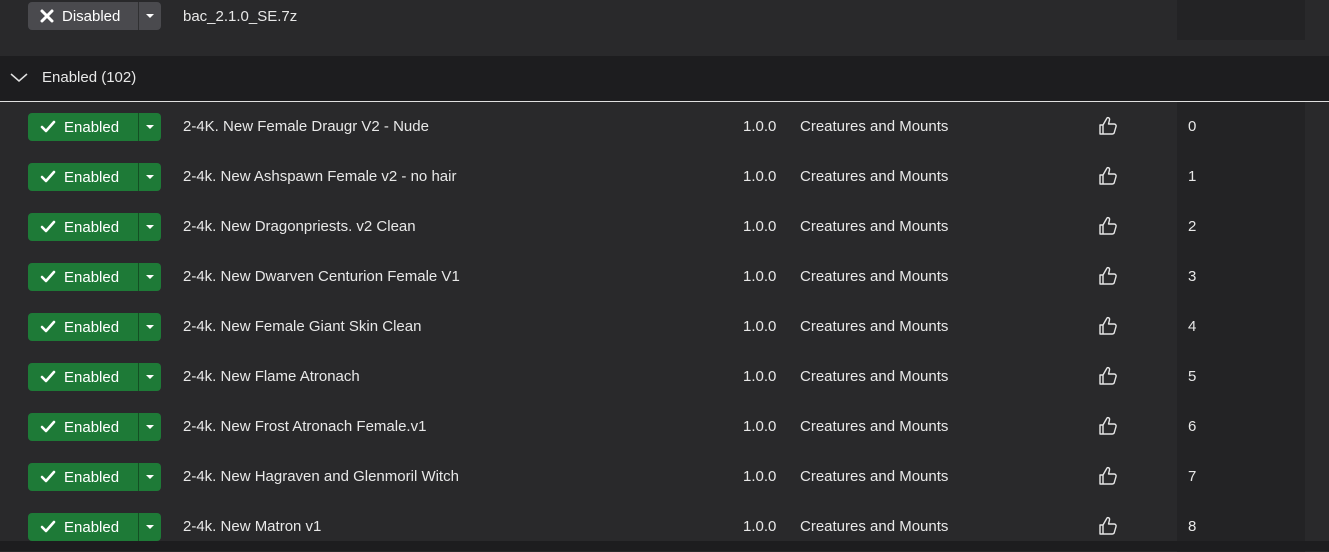  I want to click on horizontal-scrollbar-area, so click(664, 546).